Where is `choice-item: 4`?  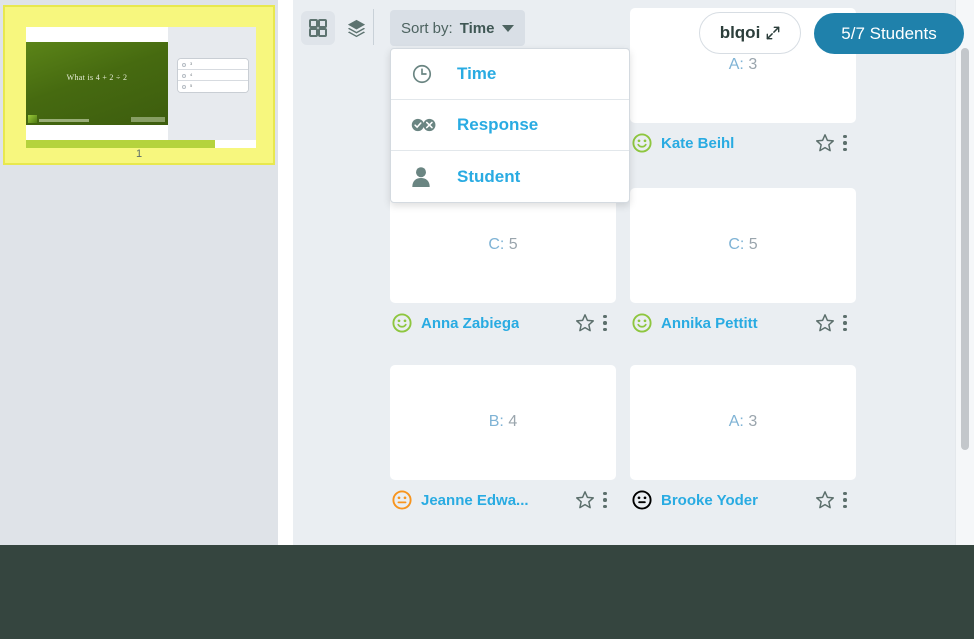 choice-item: 4 is located at coordinates (213, 75).